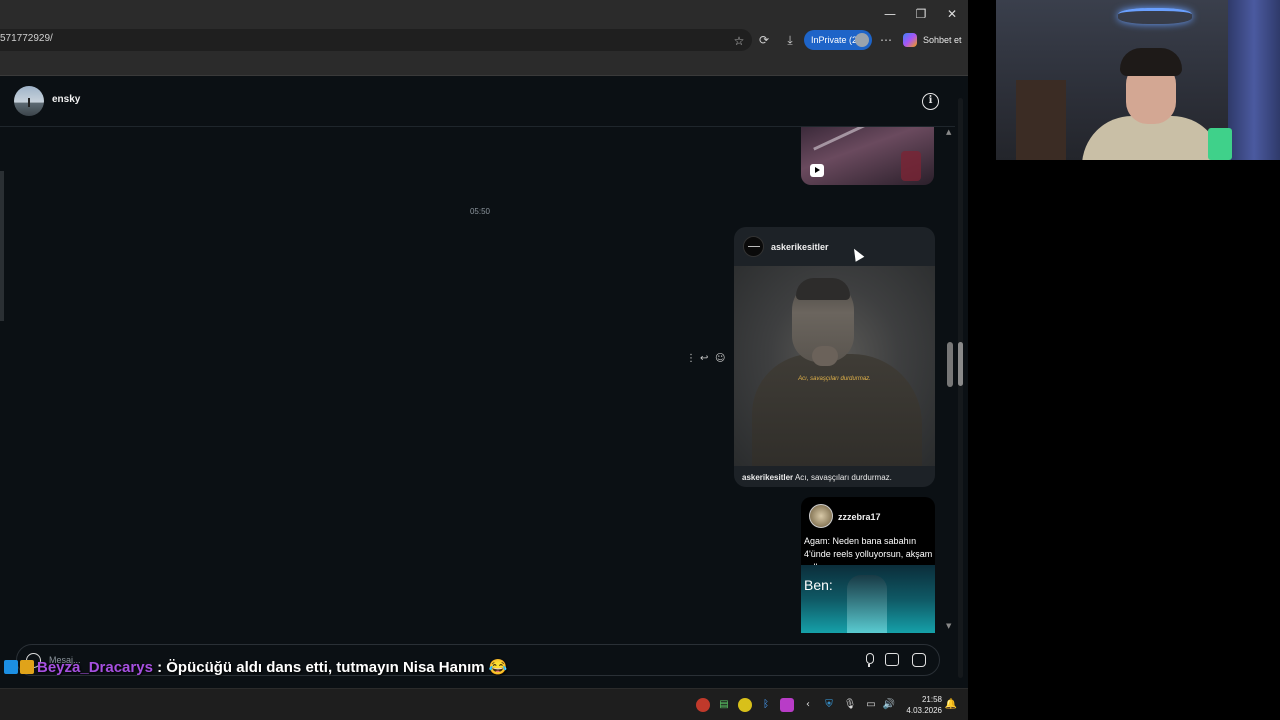 This screenshot has width=1280, height=720. What do you see at coordinates (739, 41) in the screenshot?
I see `favorite-star-icon: ☆` at bounding box center [739, 41].